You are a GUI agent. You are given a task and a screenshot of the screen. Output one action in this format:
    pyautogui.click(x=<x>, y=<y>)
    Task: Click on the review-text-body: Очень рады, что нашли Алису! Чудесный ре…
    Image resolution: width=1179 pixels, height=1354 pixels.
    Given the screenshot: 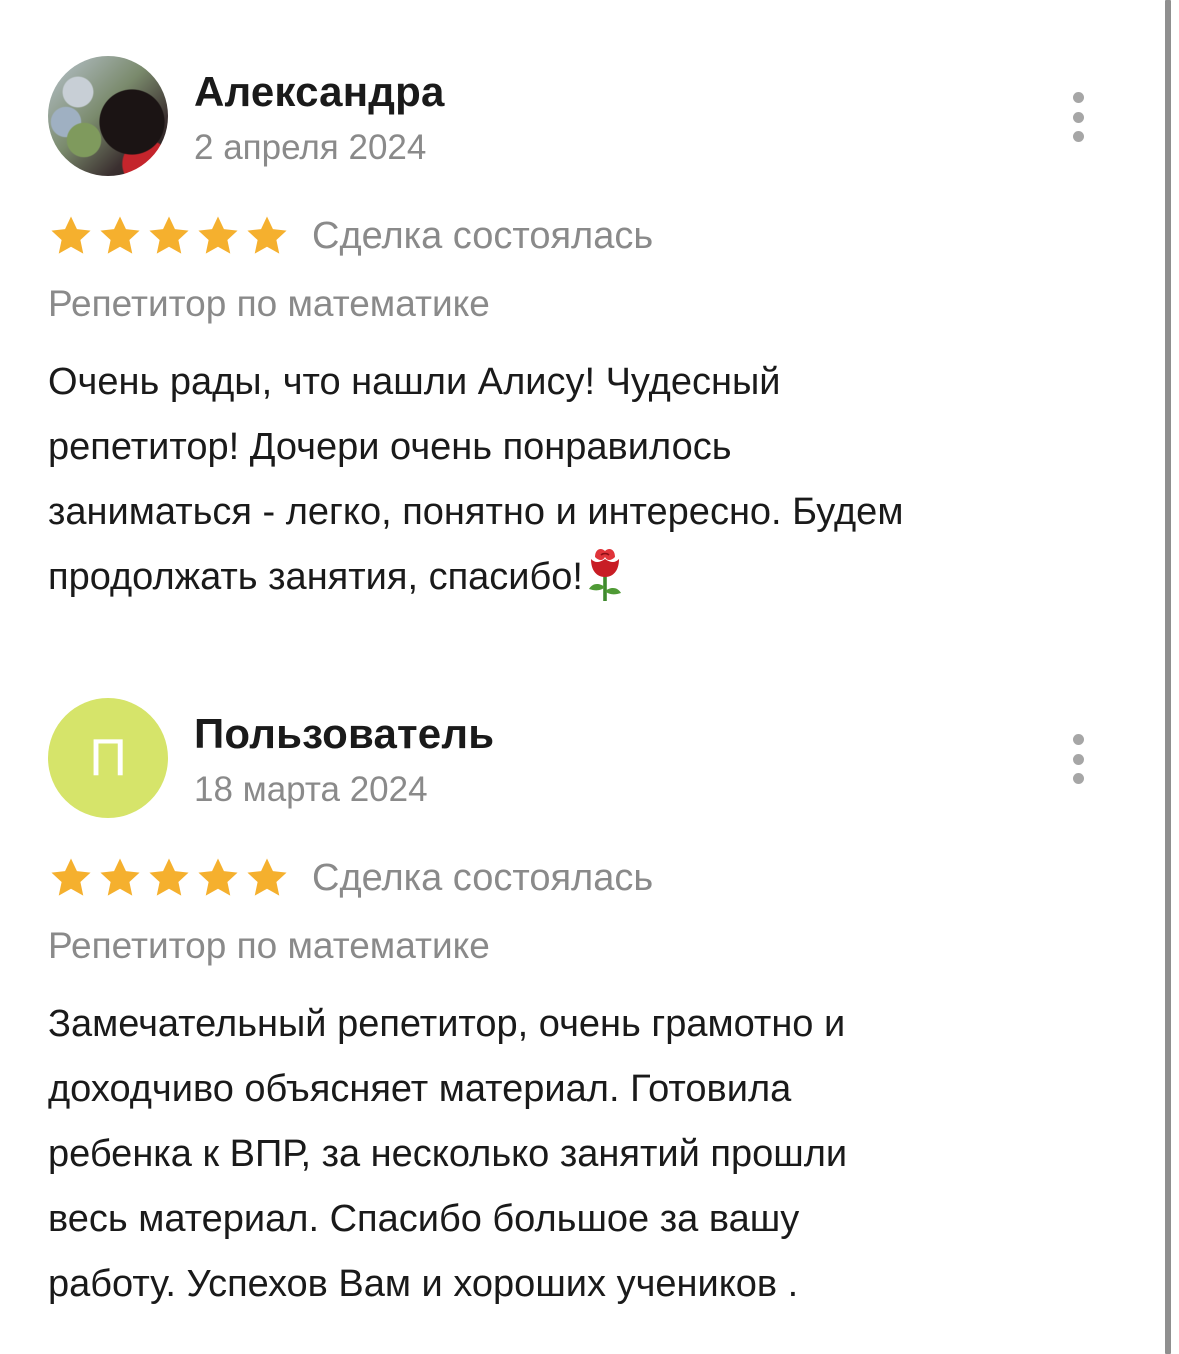 What is the action you would take?
    pyautogui.click(x=476, y=479)
    